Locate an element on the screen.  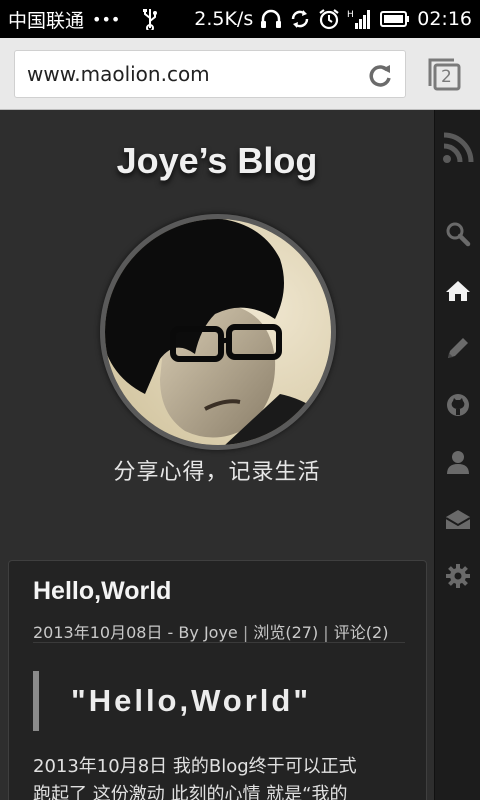
blockquote-text: "Hello,World" is located at coordinates (191, 700).